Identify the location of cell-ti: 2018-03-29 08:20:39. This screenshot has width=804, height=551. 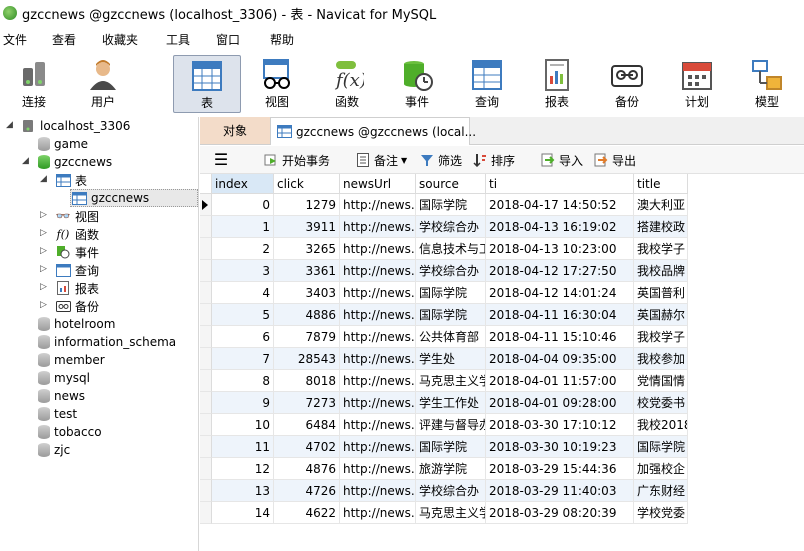
(560, 513).